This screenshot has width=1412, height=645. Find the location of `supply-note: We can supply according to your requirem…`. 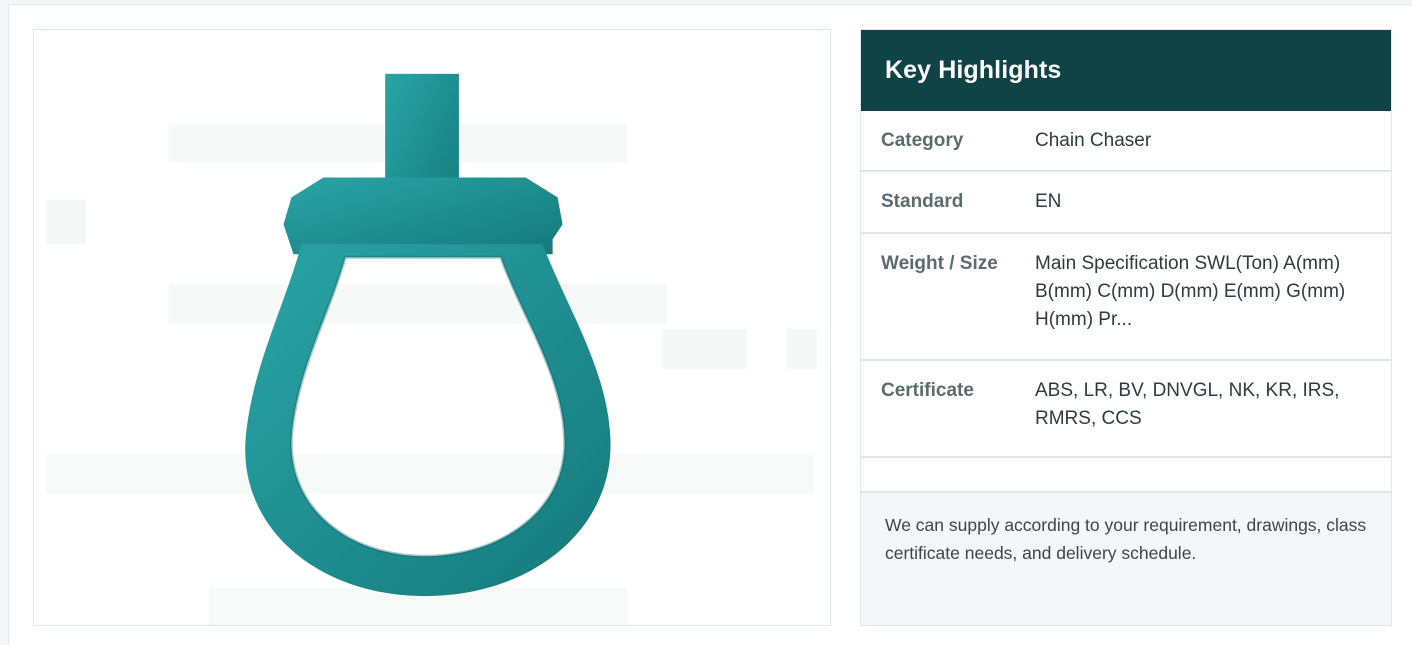

supply-note: We can supply according to your requirem… is located at coordinates (1126, 559).